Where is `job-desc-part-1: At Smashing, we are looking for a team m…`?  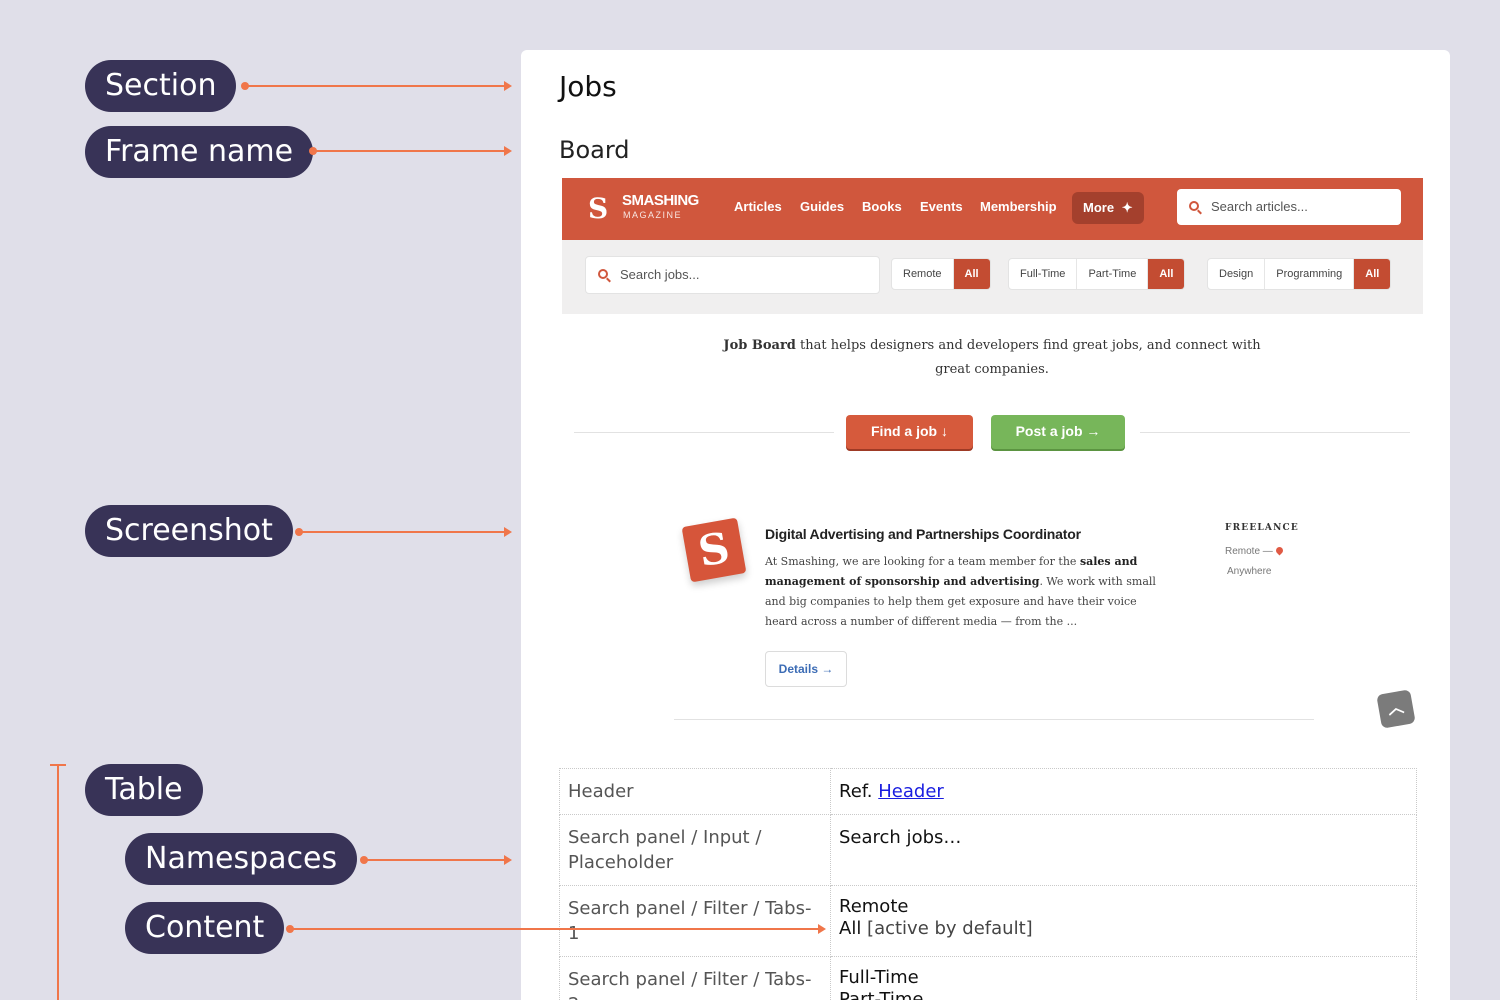
job-desc-part-1: At Smashing, we are looking for a team m… is located at coordinates (922, 561).